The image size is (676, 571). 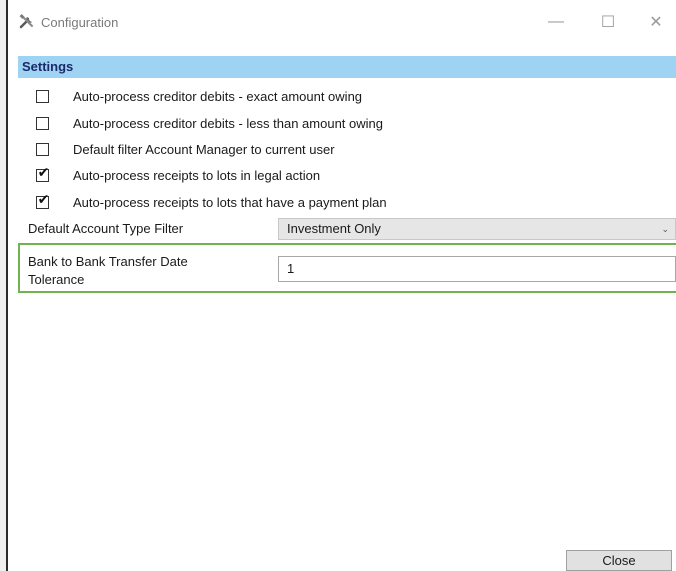 I want to click on title-bar: Configuration — ☐ ✕, so click(x=342, y=22).